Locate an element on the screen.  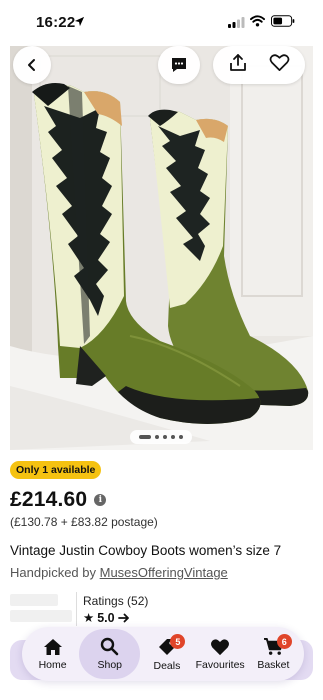
heart-icon is located at coordinates (220, 646).